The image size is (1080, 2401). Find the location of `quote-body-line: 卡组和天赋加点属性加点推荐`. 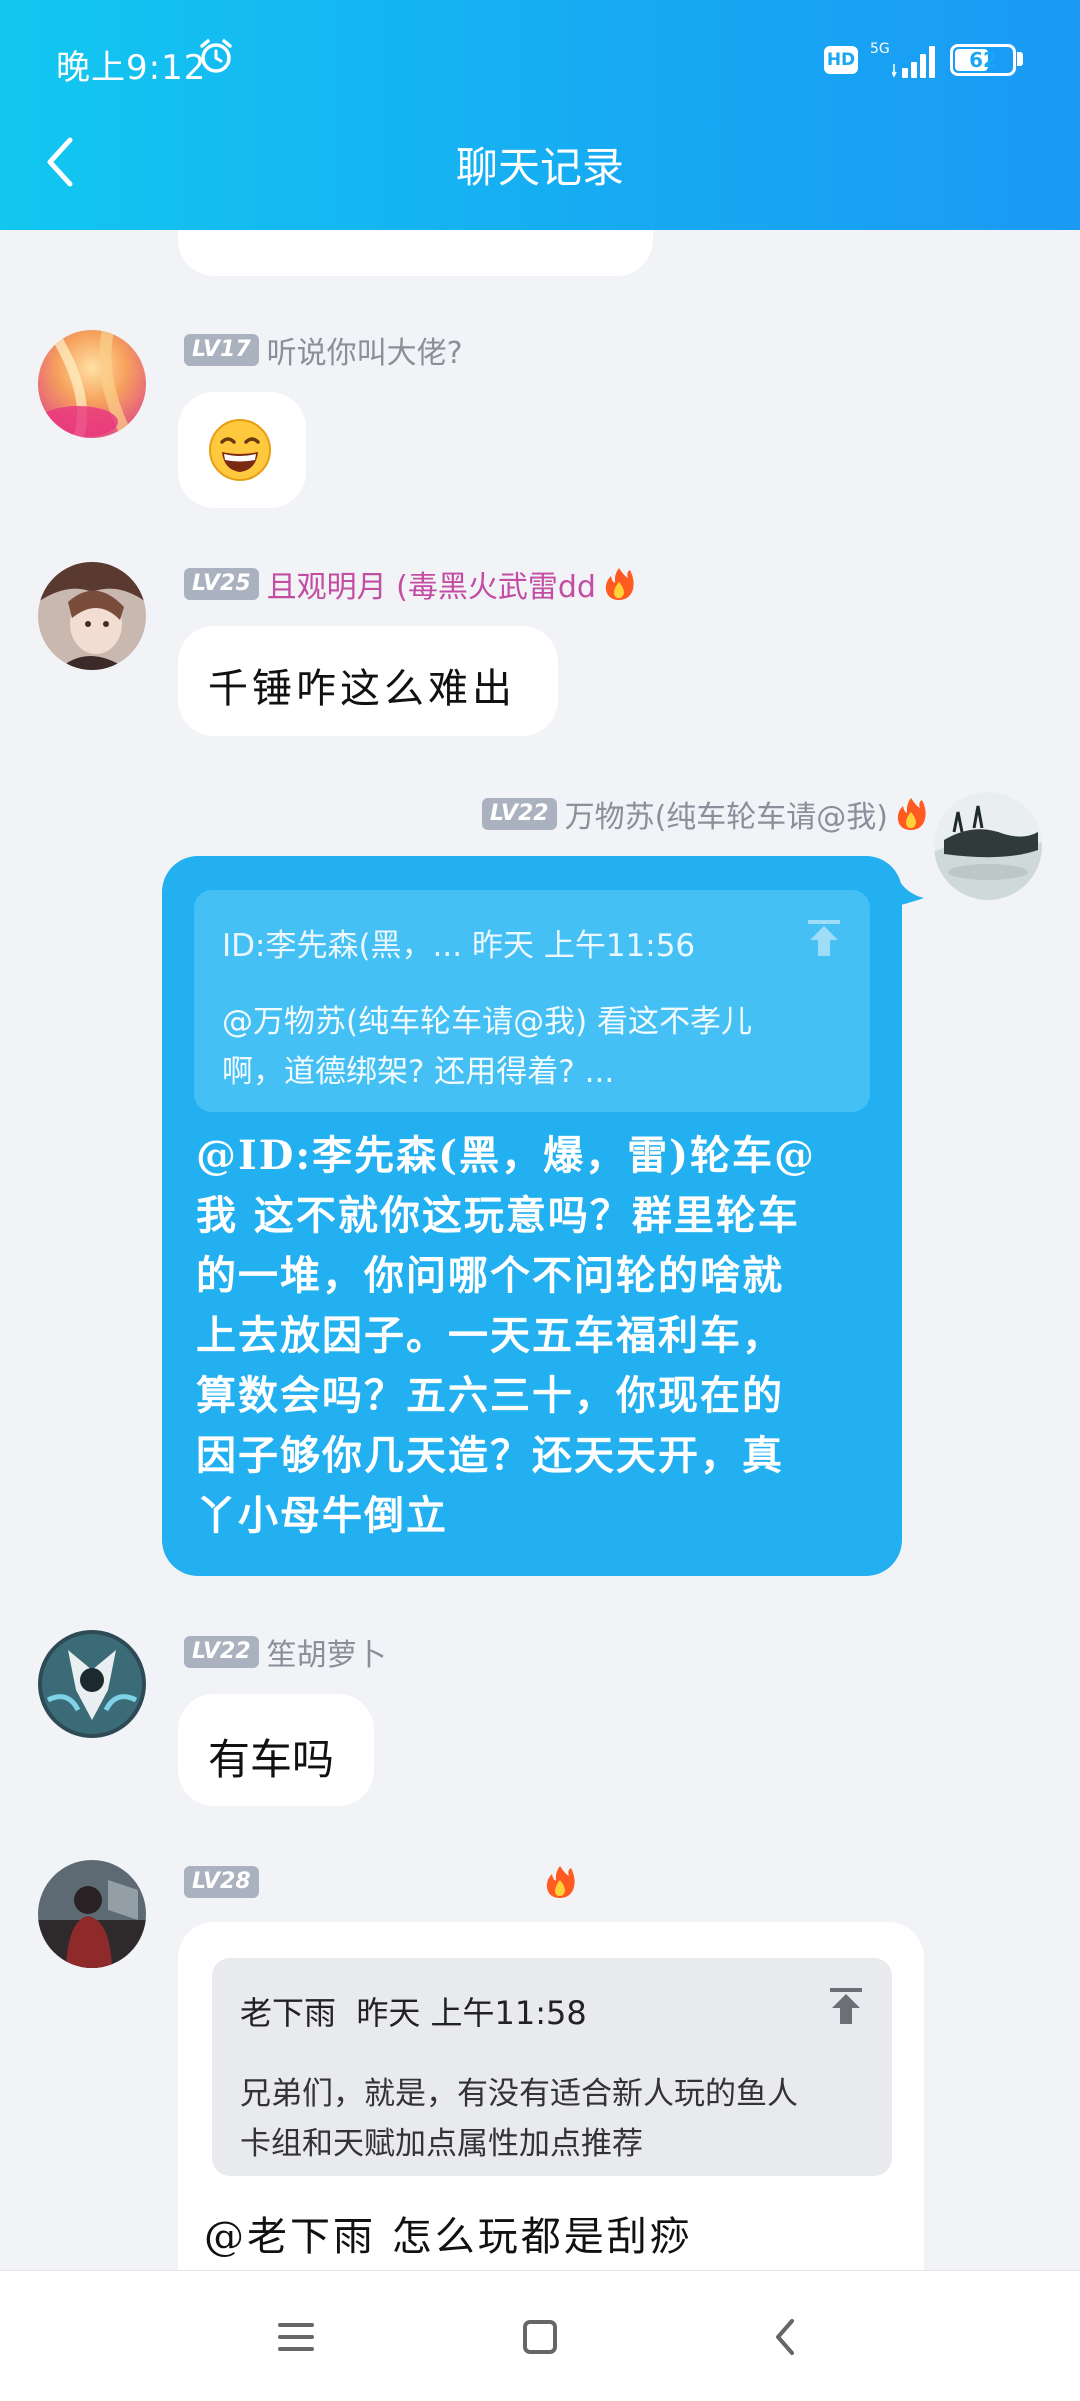

quote-body-line: 卡组和天赋加点属性加点推荐 is located at coordinates (441, 2144).